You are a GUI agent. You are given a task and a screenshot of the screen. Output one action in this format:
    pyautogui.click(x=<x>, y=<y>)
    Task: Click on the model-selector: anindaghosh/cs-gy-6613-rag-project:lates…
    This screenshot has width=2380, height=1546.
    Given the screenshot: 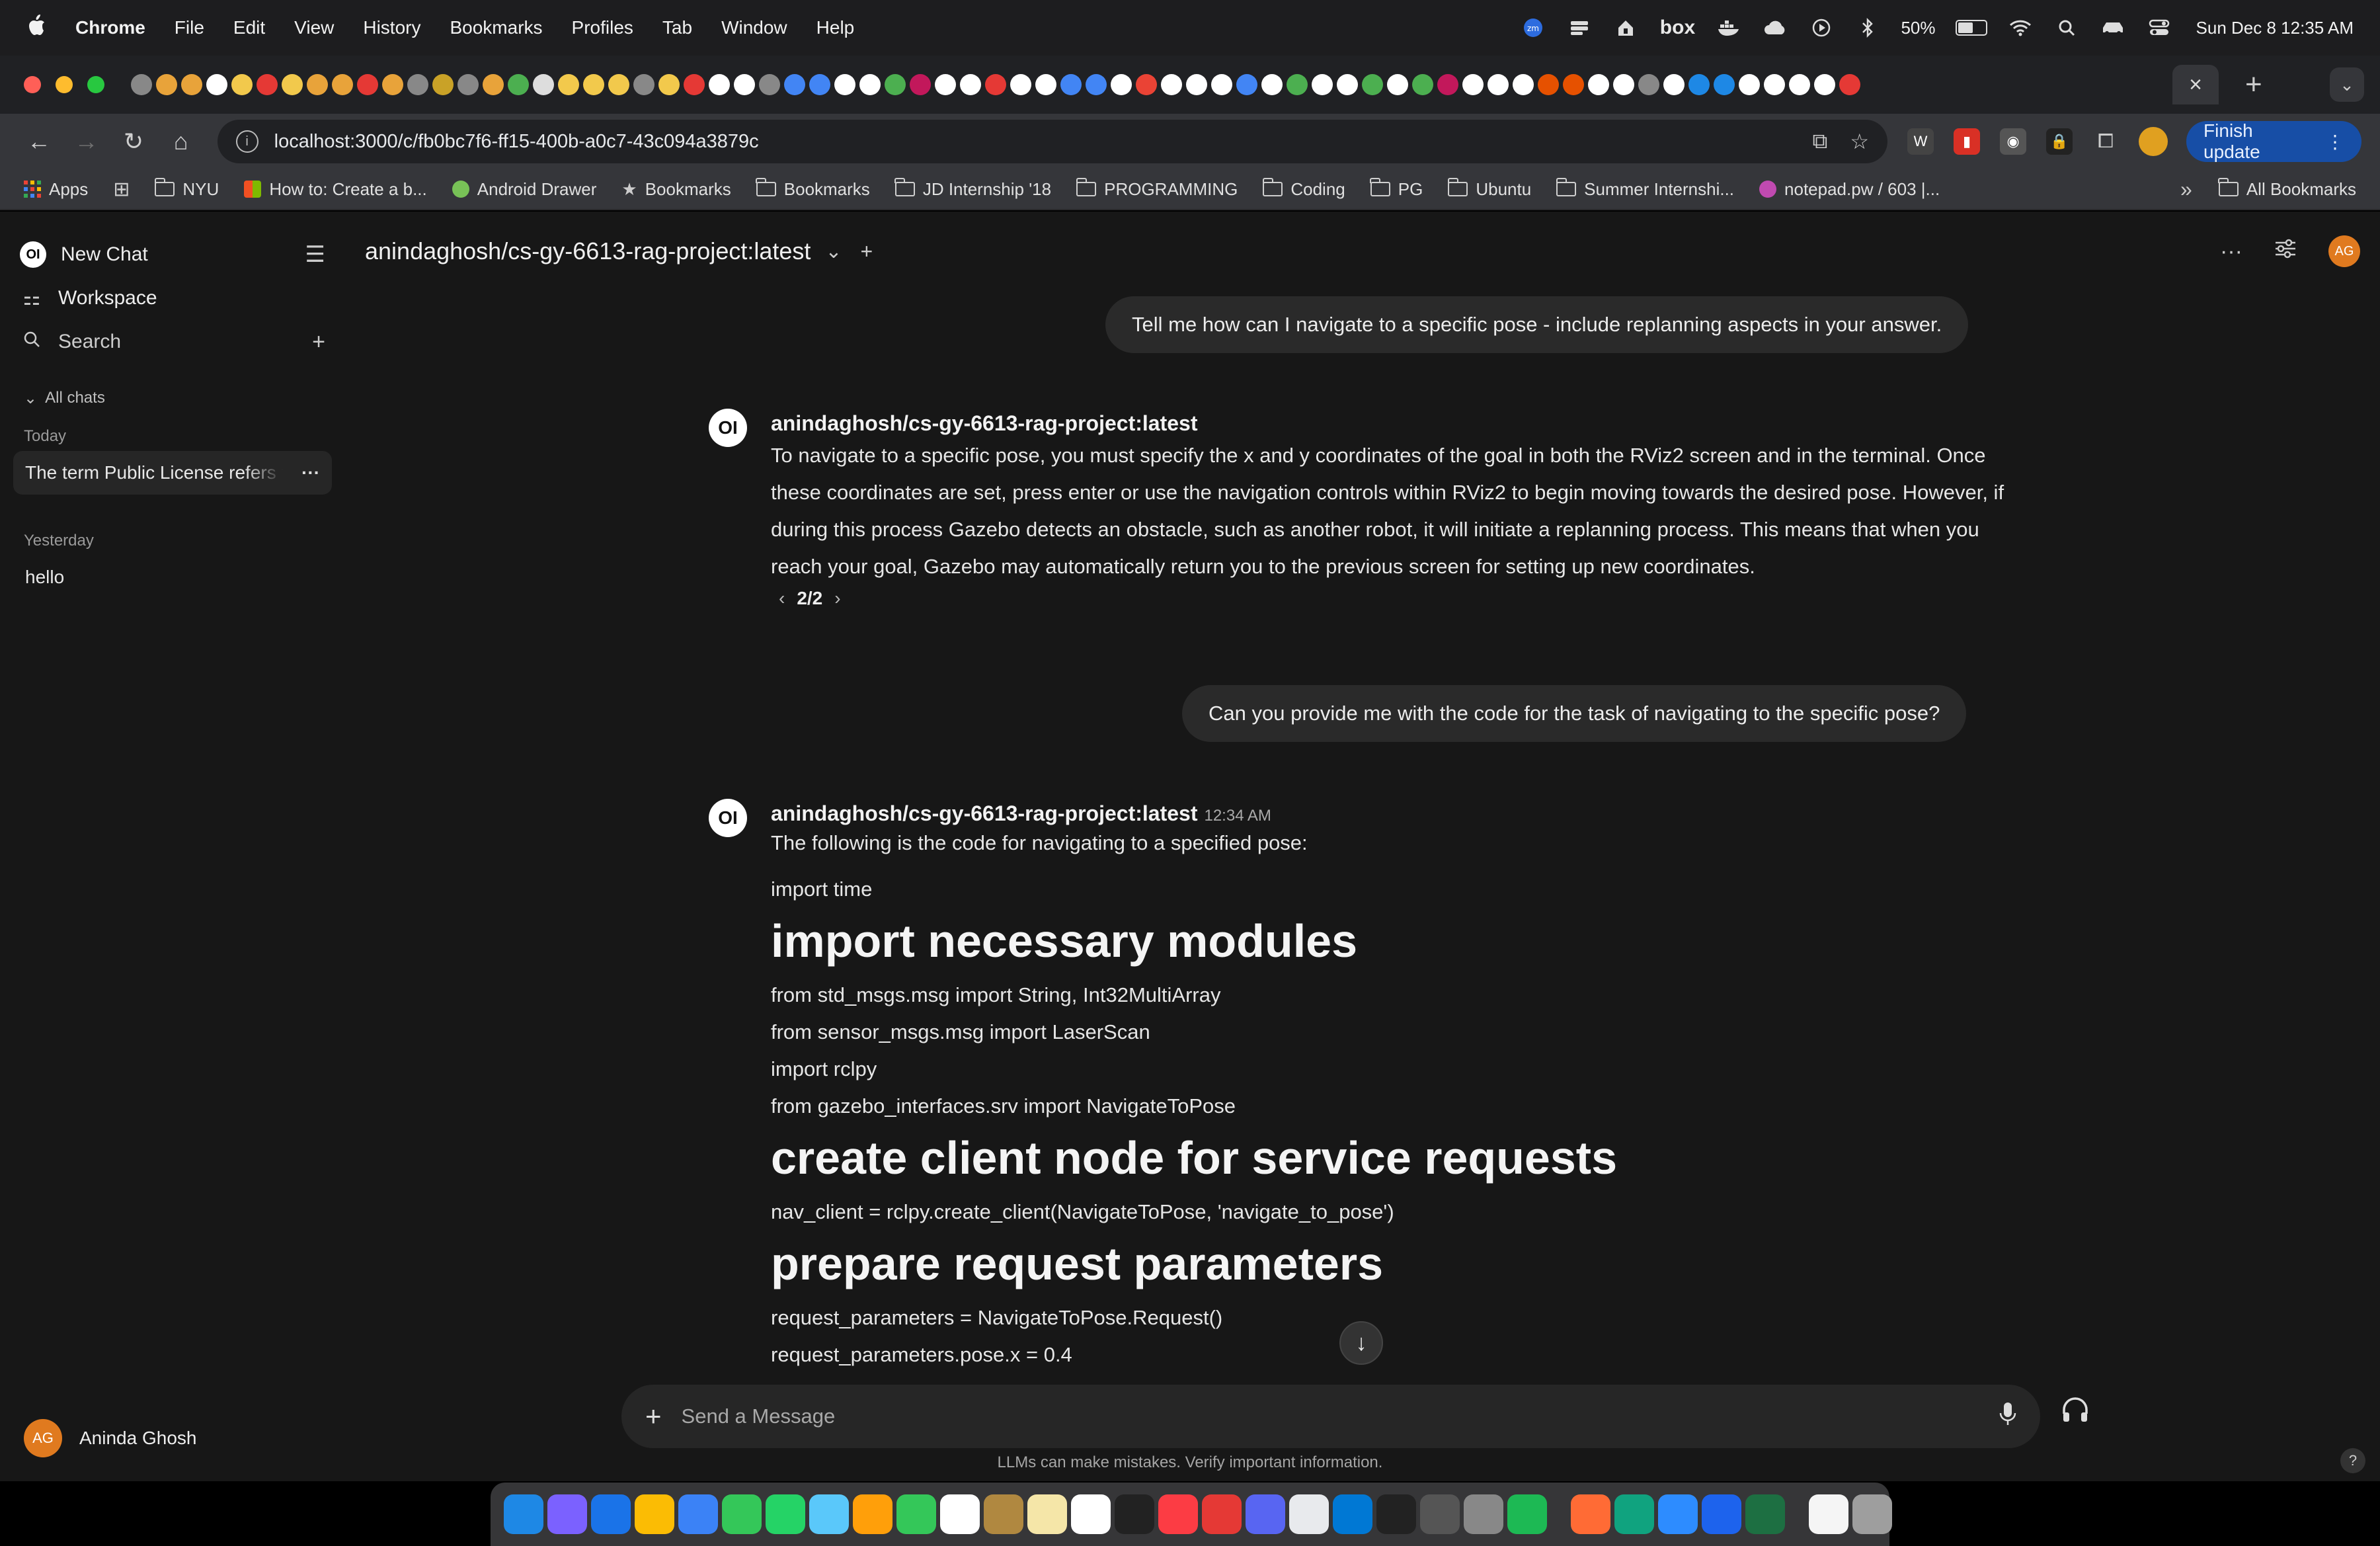 What is the action you would take?
    pyautogui.click(x=588, y=251)
    